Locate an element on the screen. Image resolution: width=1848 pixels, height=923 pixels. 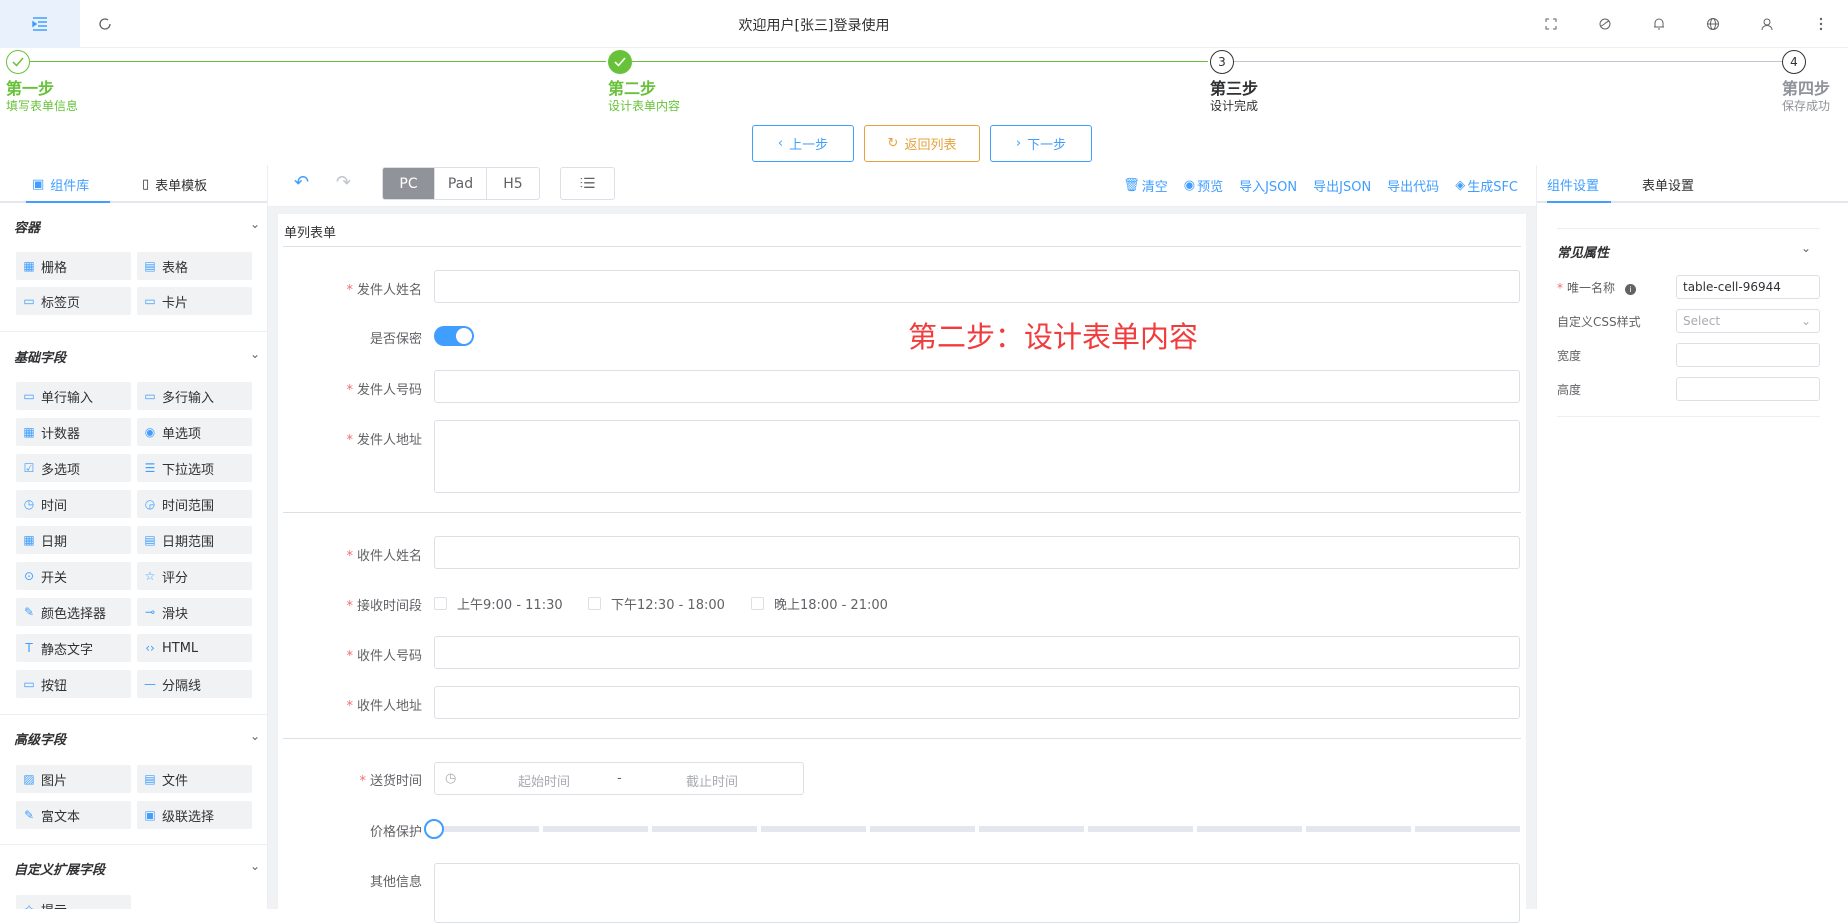
tab-component-library: ▣ 组件库 is located at coordinates (60, 184).